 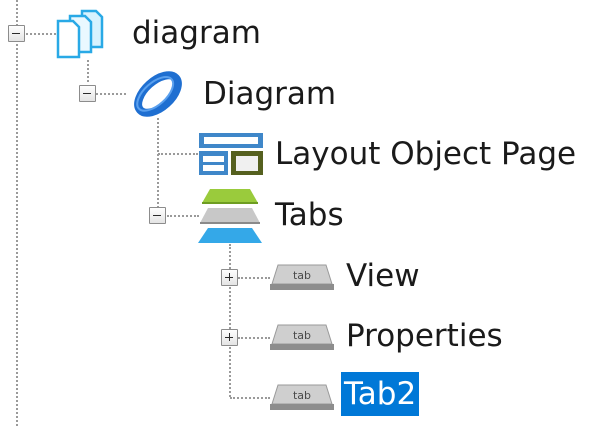 I want to click on tree-node-label: Layout Object Page, so click(x=426, y=154).